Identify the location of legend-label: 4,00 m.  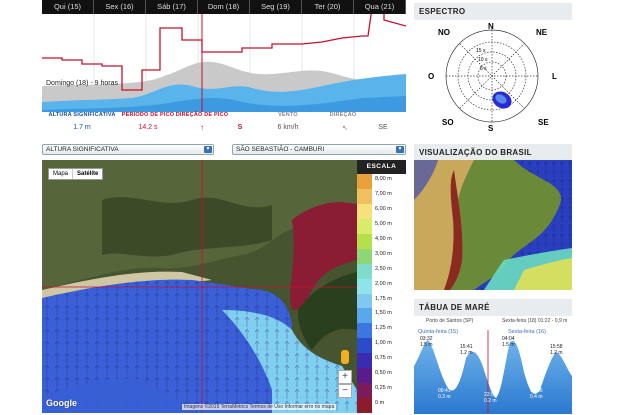
(383, 238).